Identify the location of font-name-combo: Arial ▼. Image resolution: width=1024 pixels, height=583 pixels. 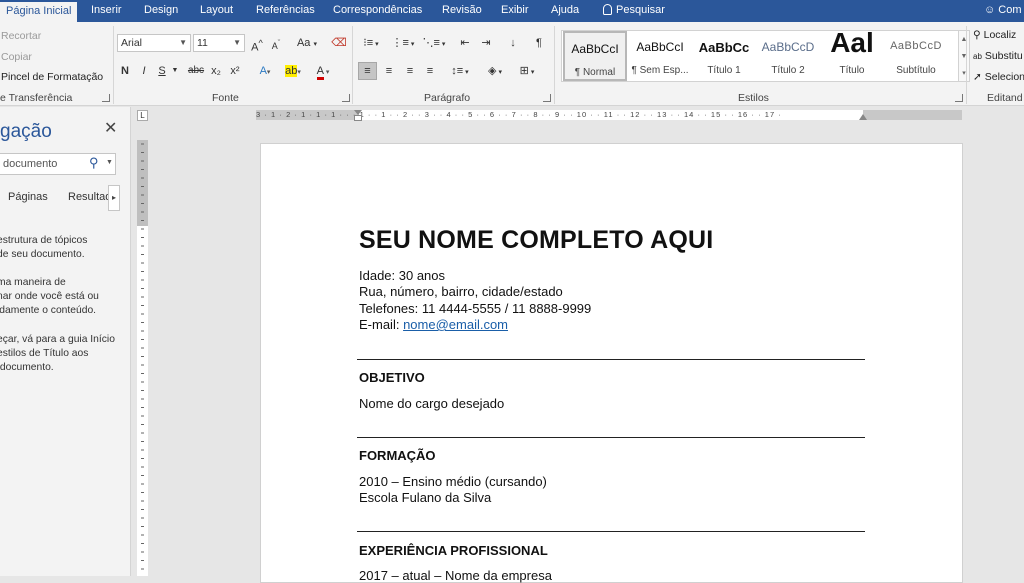
(154, 43).